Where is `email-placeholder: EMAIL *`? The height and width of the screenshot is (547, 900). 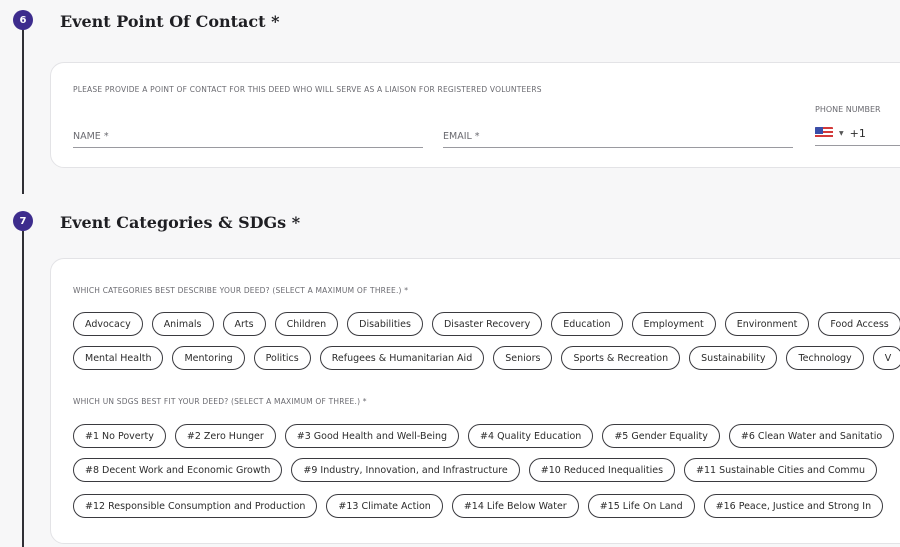
email-placeholder: EMAIL * is located at coordinates (461, 136).